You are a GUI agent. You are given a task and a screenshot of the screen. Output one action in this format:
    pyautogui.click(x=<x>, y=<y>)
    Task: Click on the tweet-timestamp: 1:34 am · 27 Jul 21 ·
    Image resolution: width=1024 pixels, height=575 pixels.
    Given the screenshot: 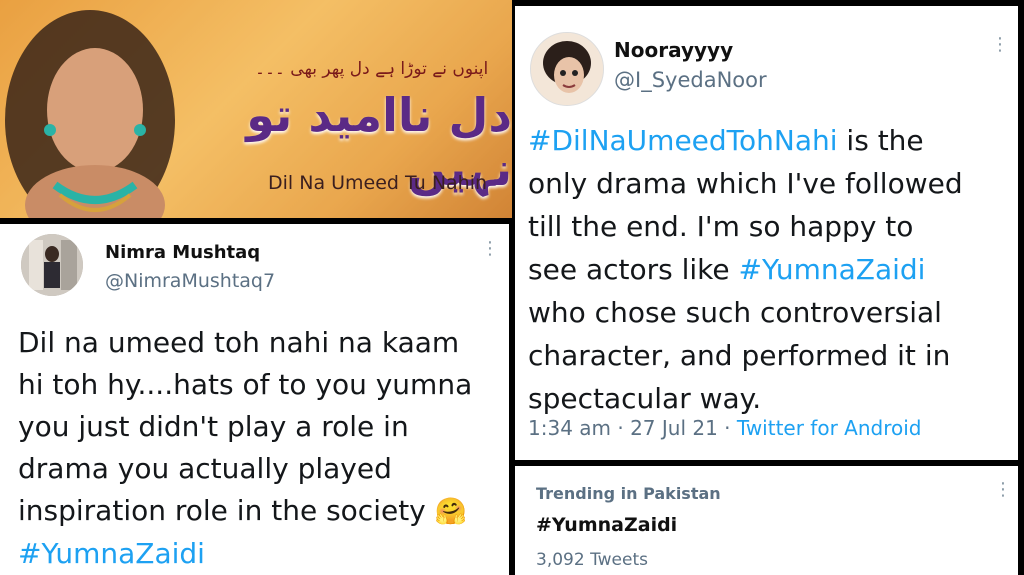 What is the action you would take?
    pyautogui.click(x=632, y=428)
    